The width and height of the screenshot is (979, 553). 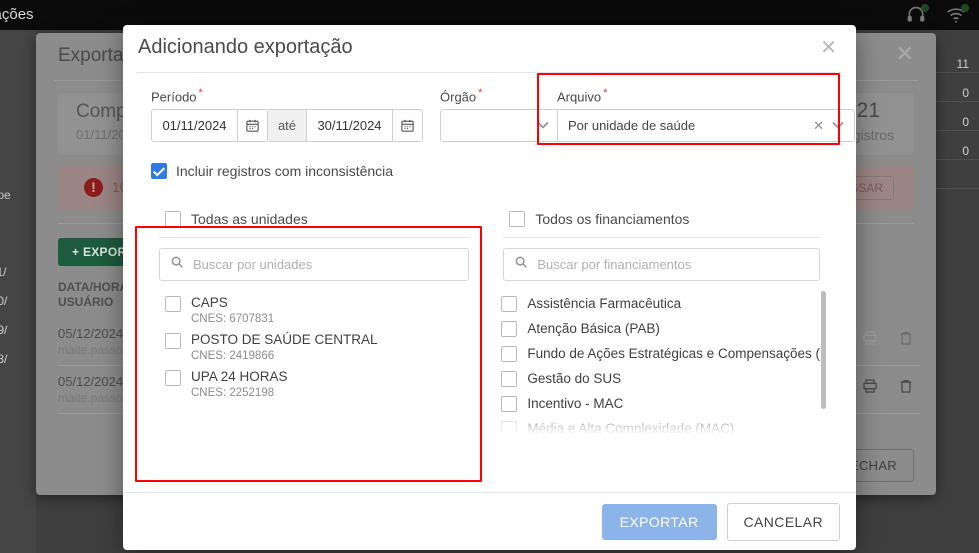 What do you see at coordinates (593, 328) in the screenshot?
I see `financiamento-label: Atenção Básica (PAB)` at bounding box center [593, 328].